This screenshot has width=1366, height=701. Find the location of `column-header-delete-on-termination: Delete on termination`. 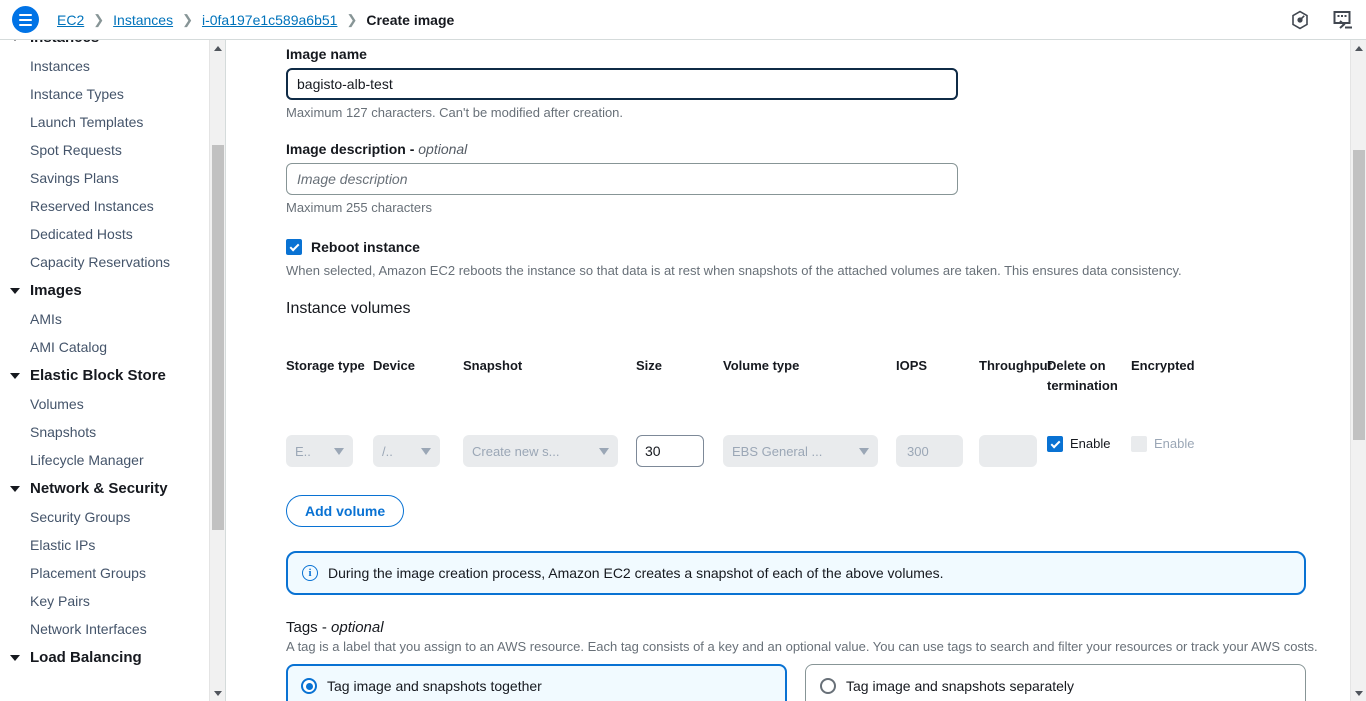

column-header-delete-on-termination: Delete on termination is located at coordinates (1082, 375).